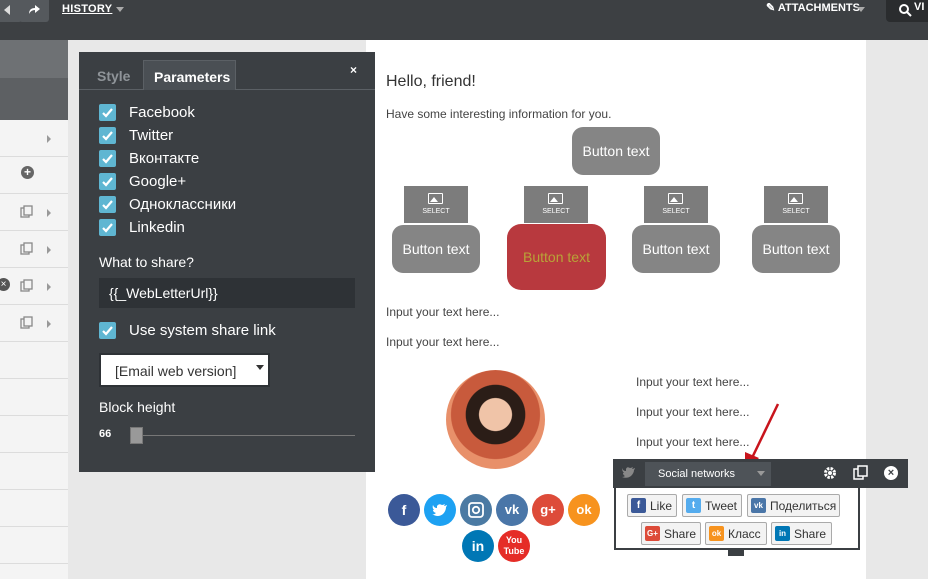 Image resolution: width=928 pixels, height=579 pixels. Describe the element at coordinates (721, 506) in the screenshot. I see `share-button-label: Tweet` at that location.